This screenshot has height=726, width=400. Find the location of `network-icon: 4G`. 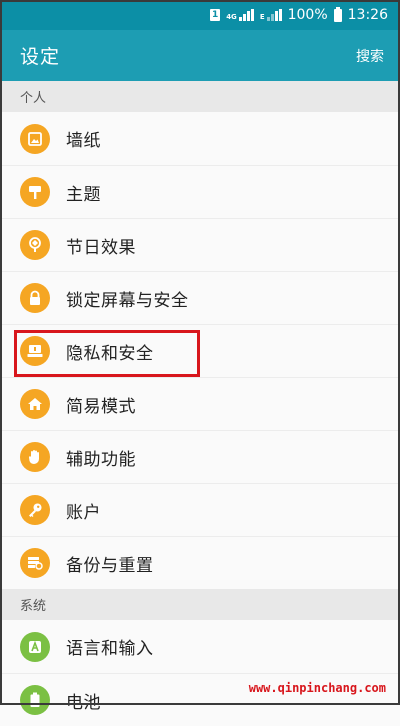

network-icon: 4G is located at coordinates (240, 15).